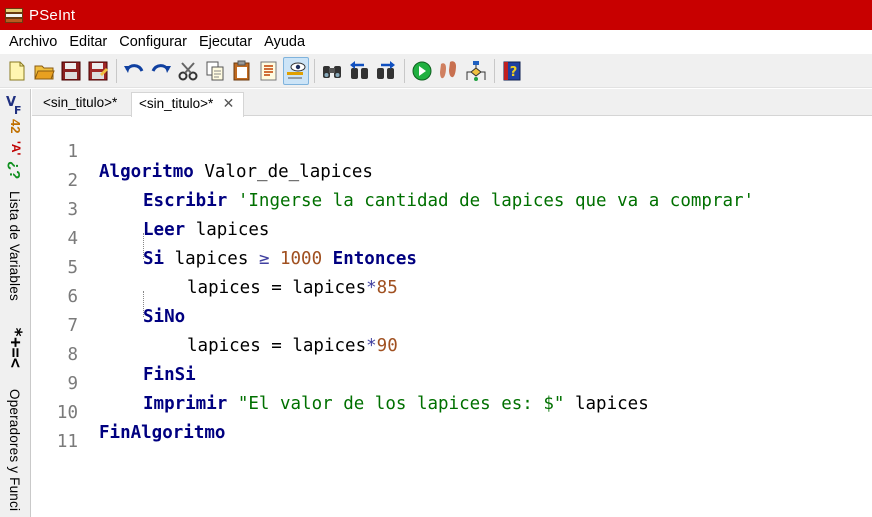 The image size is (872, 517). Describe the element at coordinates (436, 15) in the screenshot. I see `title-bar: PSeInt` at that location.